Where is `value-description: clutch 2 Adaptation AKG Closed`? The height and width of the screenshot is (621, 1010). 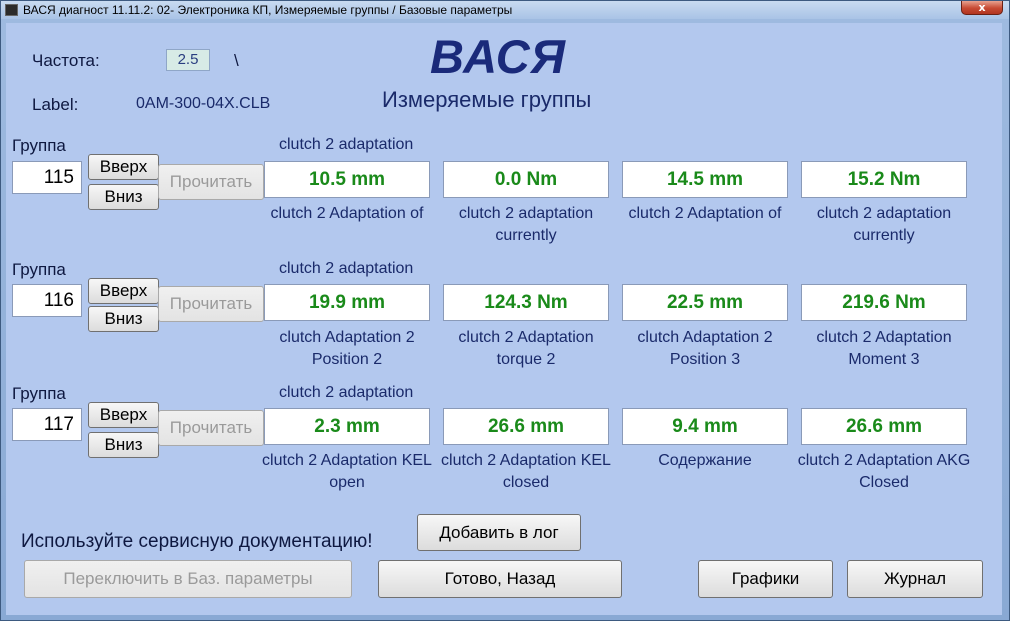 value-description: clutch 2 Adaptation AKG Closed is located at coordinates (884, 471).